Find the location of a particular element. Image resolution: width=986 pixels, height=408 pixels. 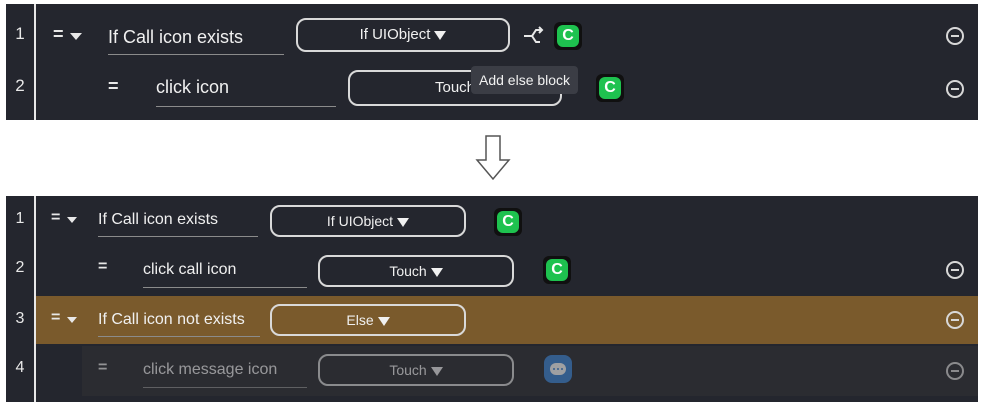

branch-icon is located at coordinates (533, 36).